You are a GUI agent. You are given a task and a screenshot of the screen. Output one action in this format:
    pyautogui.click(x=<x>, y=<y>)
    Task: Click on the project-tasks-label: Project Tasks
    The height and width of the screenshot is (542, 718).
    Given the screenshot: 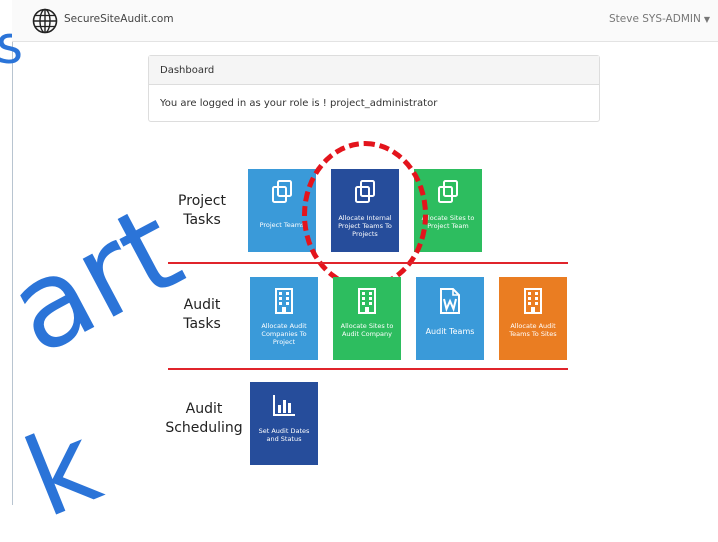 What is the action you would take?
    pyautogui.click(x=202, y=210)
    